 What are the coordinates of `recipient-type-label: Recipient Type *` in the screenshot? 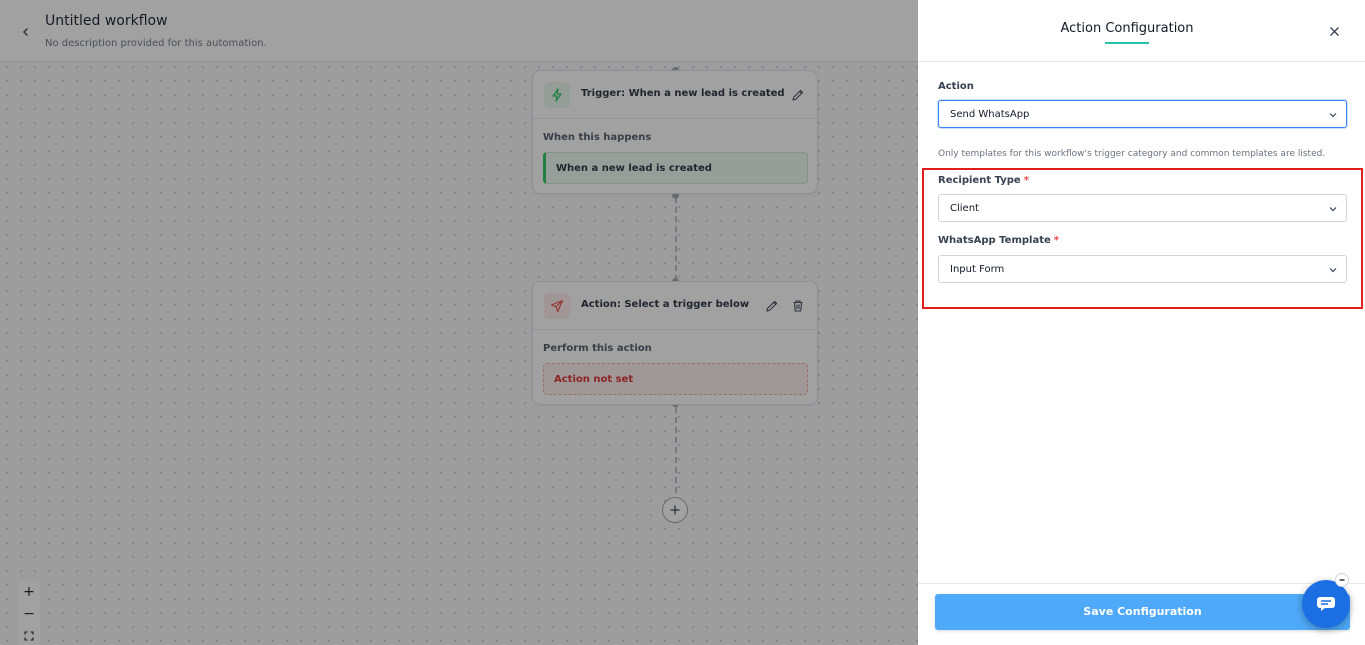 It's located at (983, 180).